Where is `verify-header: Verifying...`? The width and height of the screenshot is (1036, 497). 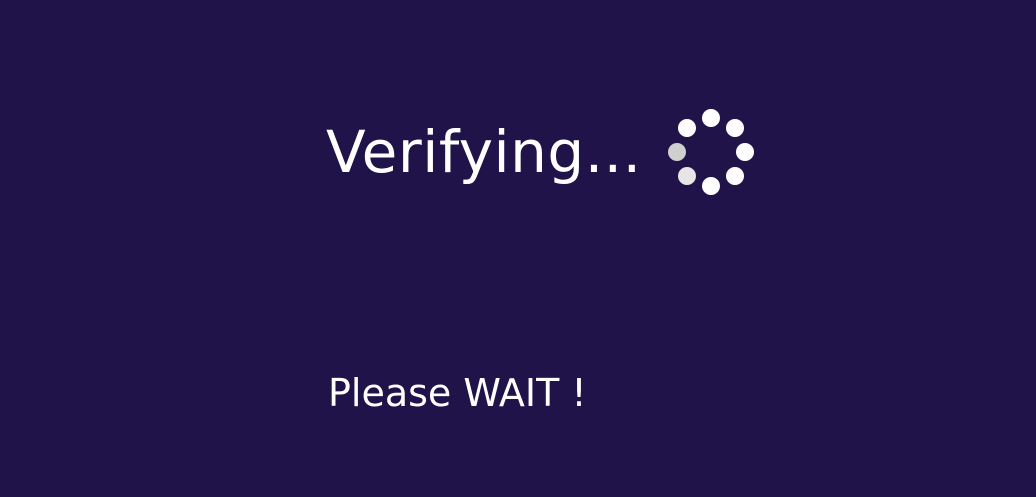 verify-header: Verifying... is located at coordinates (541, 152).